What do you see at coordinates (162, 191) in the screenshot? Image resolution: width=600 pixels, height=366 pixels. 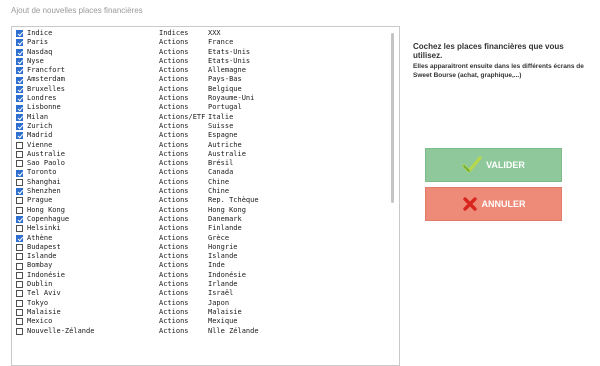 I see `list-item: Shenzhen Actions Chine` at bounding box center [162, 191].